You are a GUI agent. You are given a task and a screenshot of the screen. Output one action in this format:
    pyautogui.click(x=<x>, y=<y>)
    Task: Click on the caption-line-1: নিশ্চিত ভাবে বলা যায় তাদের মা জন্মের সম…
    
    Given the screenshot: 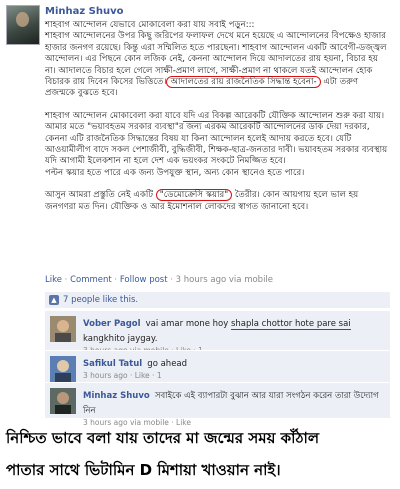 What is the action you would take?
    pyautogui.click(x=163, y=438)
    